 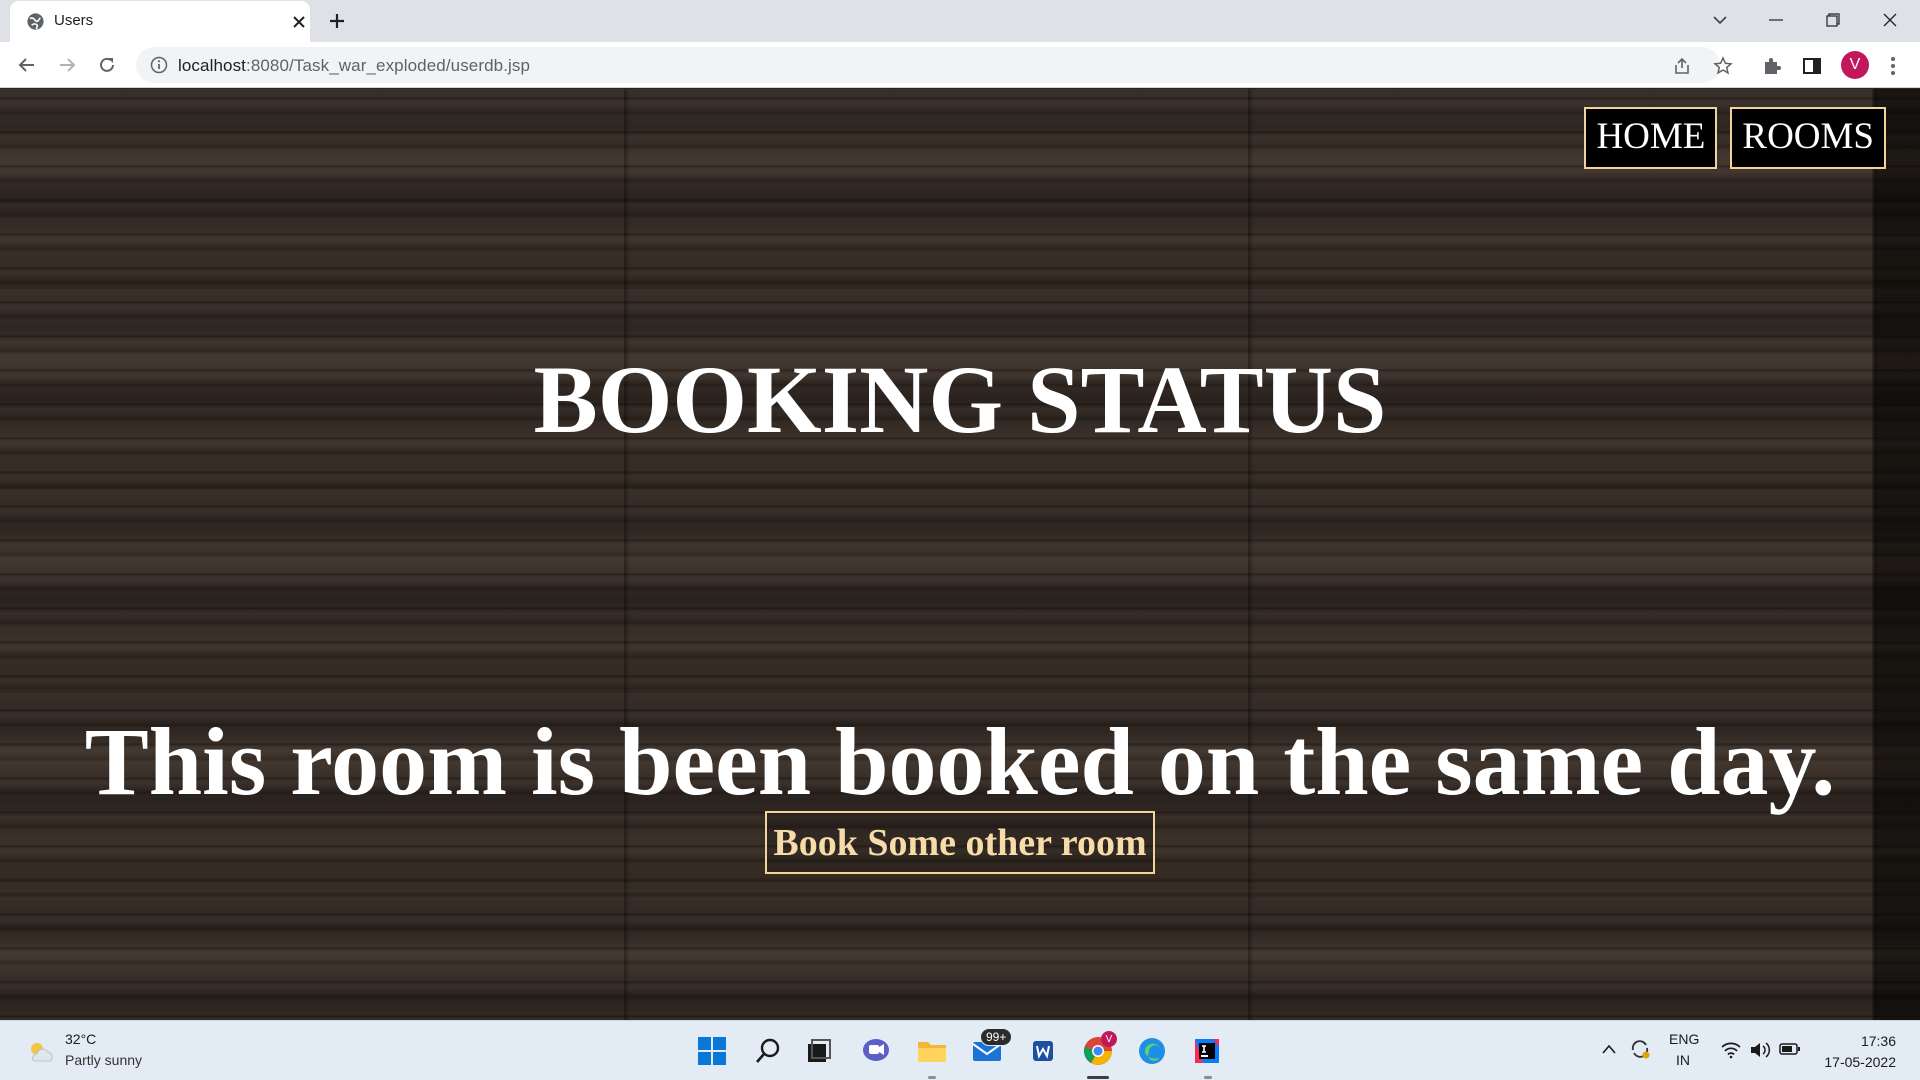 I want to click on top-navigation: HOME ROOMS, so click(x=1735, y=138).